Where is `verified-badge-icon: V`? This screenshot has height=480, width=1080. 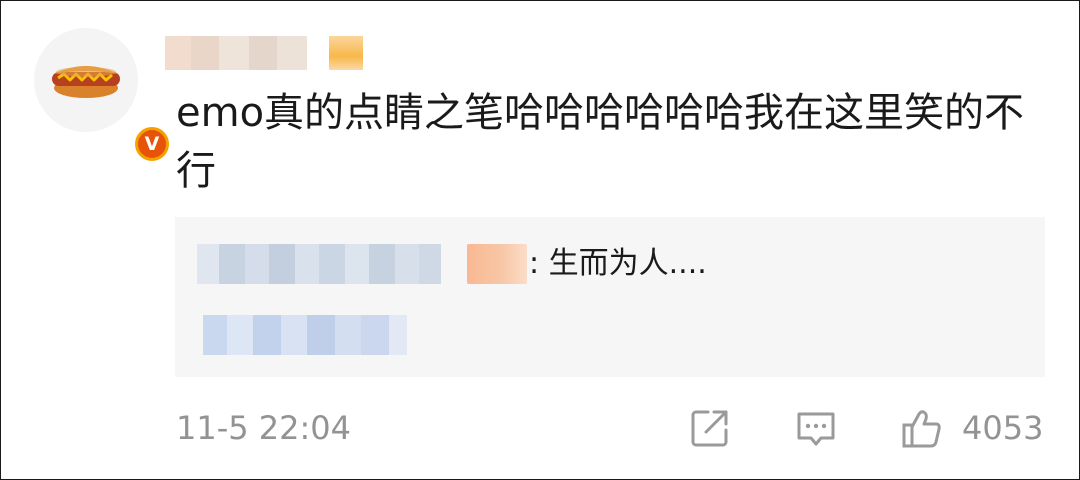 verified-badge-icon: V is located at coordinates (152, 144).